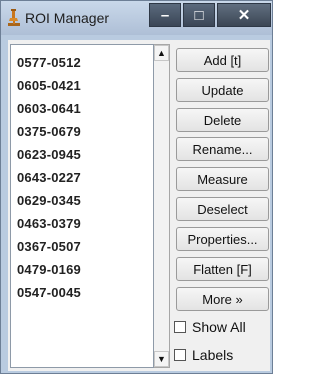 The width and height of the screenshot is (320, 374). Describe the element at coordinates (49, 85) in the screenshot. I see `list-item: 0605-0421` at that location.